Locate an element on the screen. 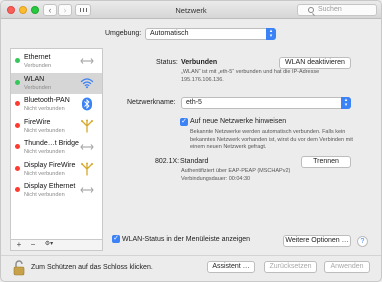  search-placeholder: Suchen is located at coordinates (330, 9).